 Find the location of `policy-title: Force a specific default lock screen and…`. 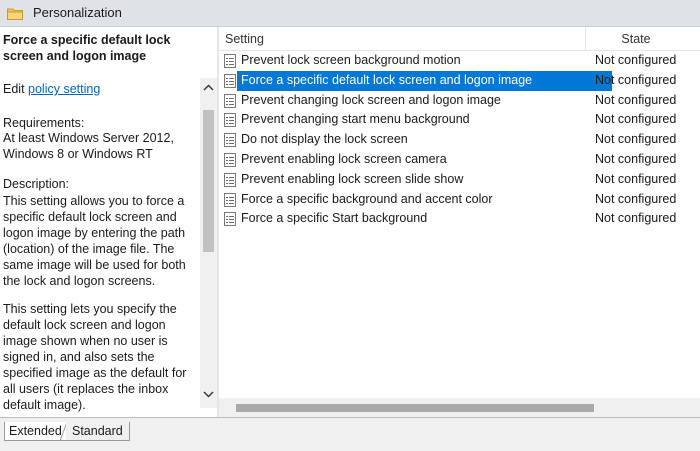

policy-title: Force a specific default lock screen and… is located at coordinates (87, 48).